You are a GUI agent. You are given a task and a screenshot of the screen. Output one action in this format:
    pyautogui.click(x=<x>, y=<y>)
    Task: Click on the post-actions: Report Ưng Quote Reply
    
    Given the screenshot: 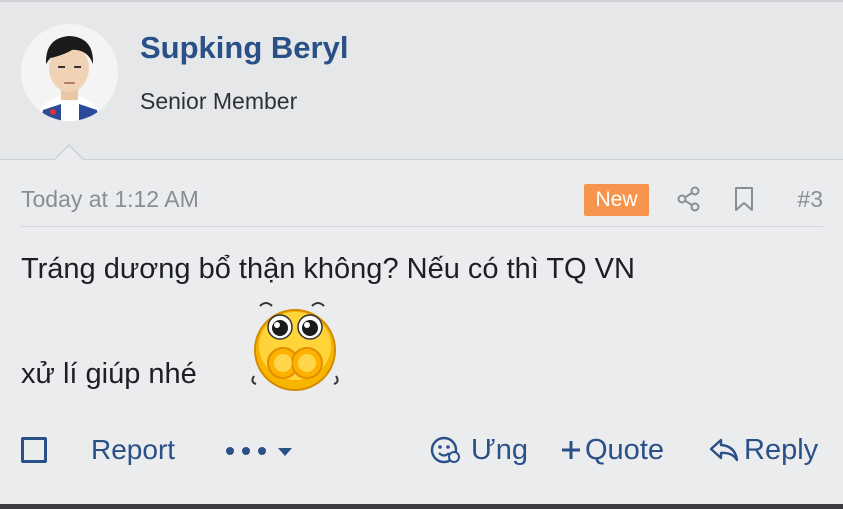 What is the action you would take?
    pyautogui.click(x=422, y=452)
    